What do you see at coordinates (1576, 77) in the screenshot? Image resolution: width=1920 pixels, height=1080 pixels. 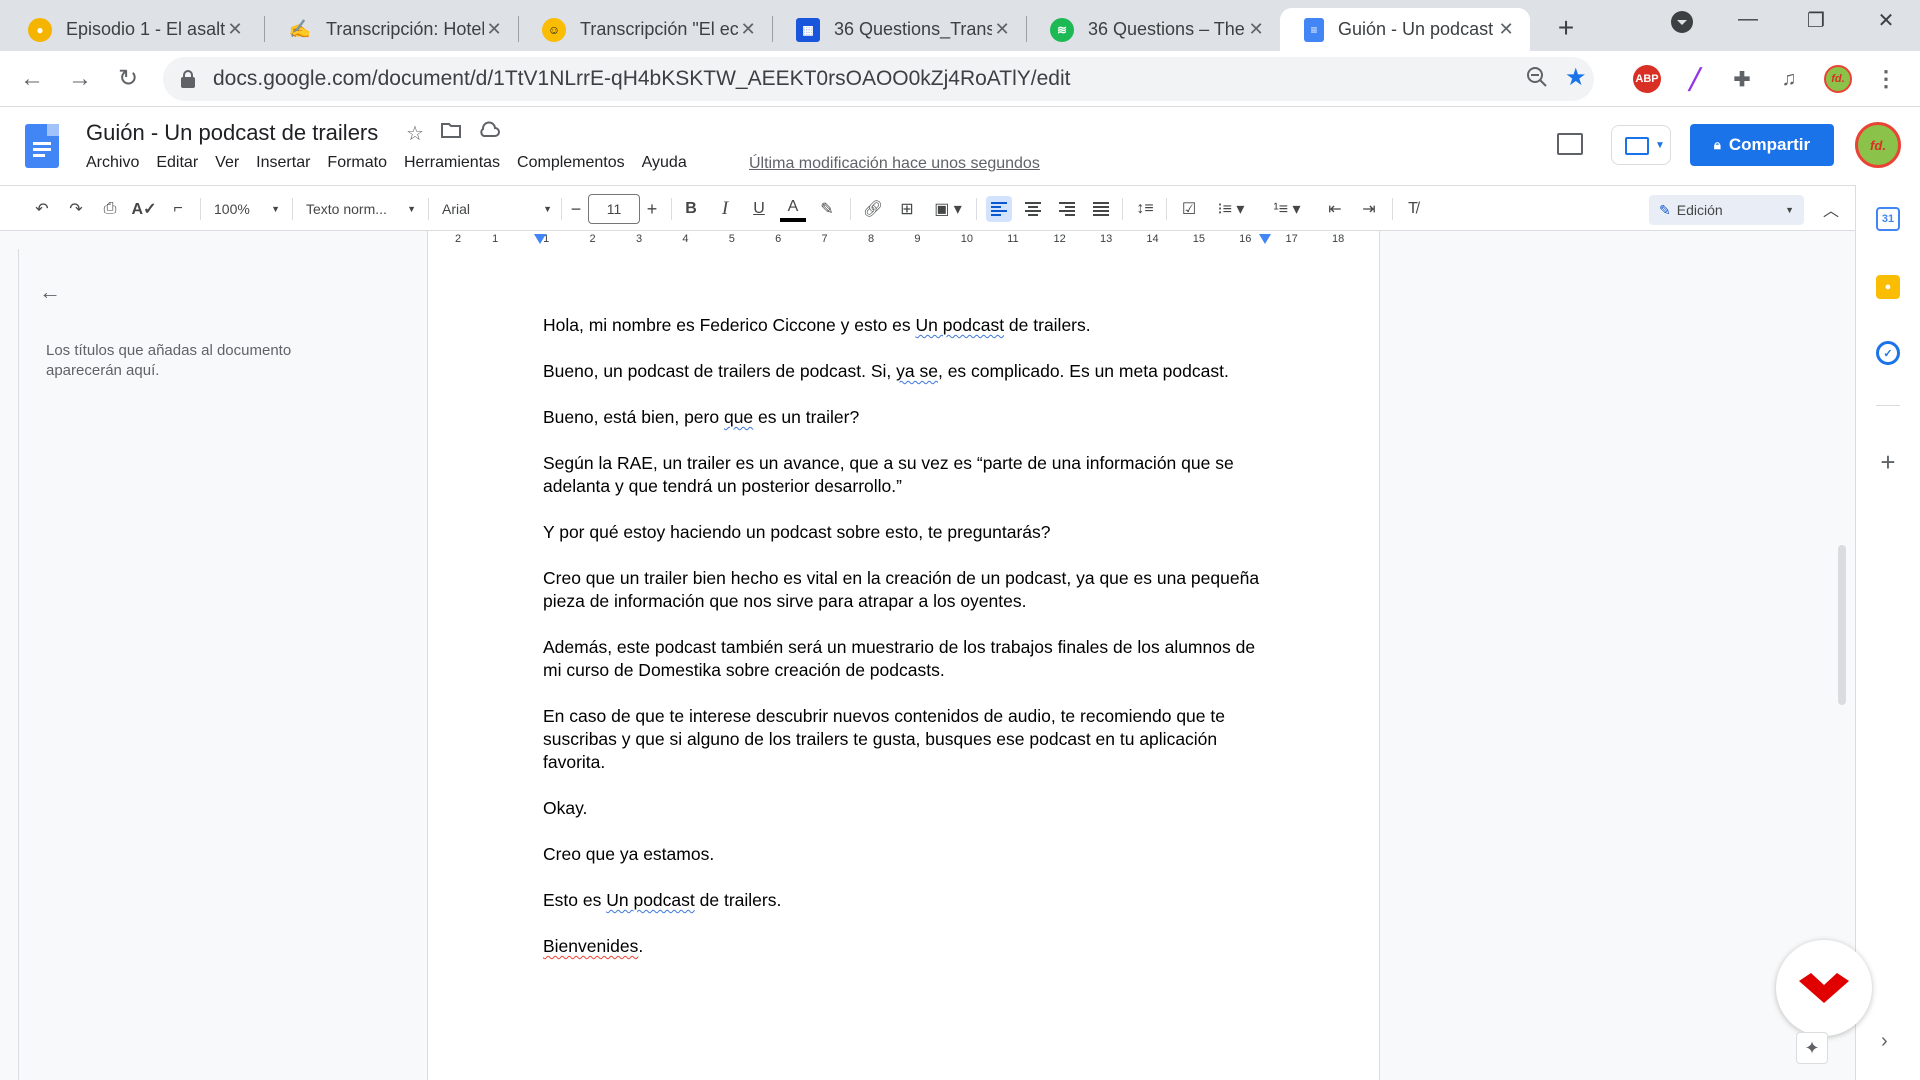 I see `bookmark-star-icon: ★` at bounding box center [1576, 77].